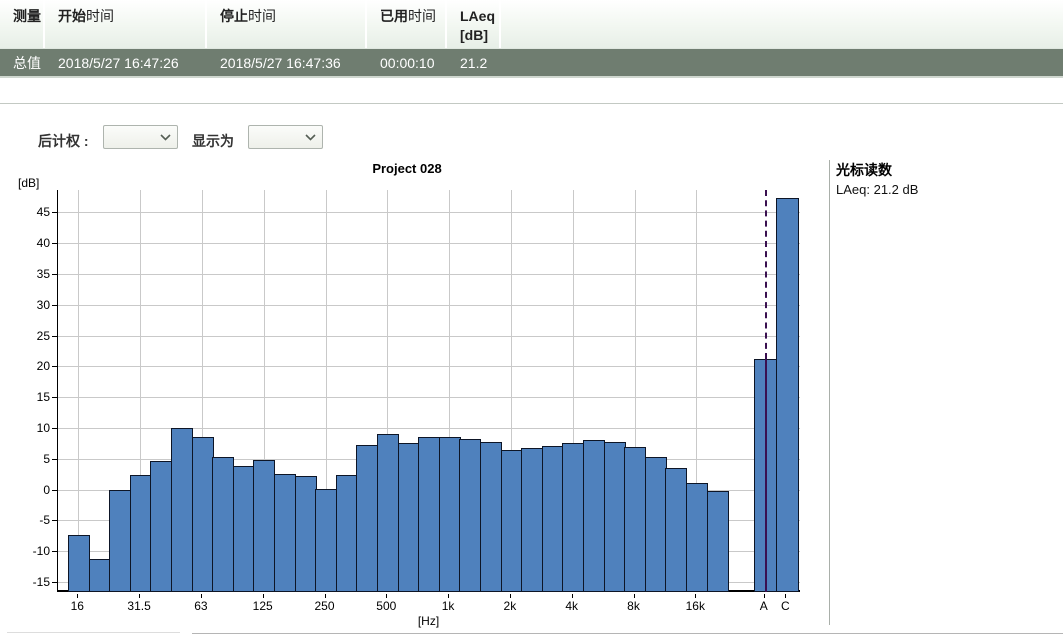 This screenshot has width=1063, height=639. What do you see at coordinates (287, 24) in the screenshot?
I see `col-header-stop-time: 停止时间` at bounding box center [287, 24].